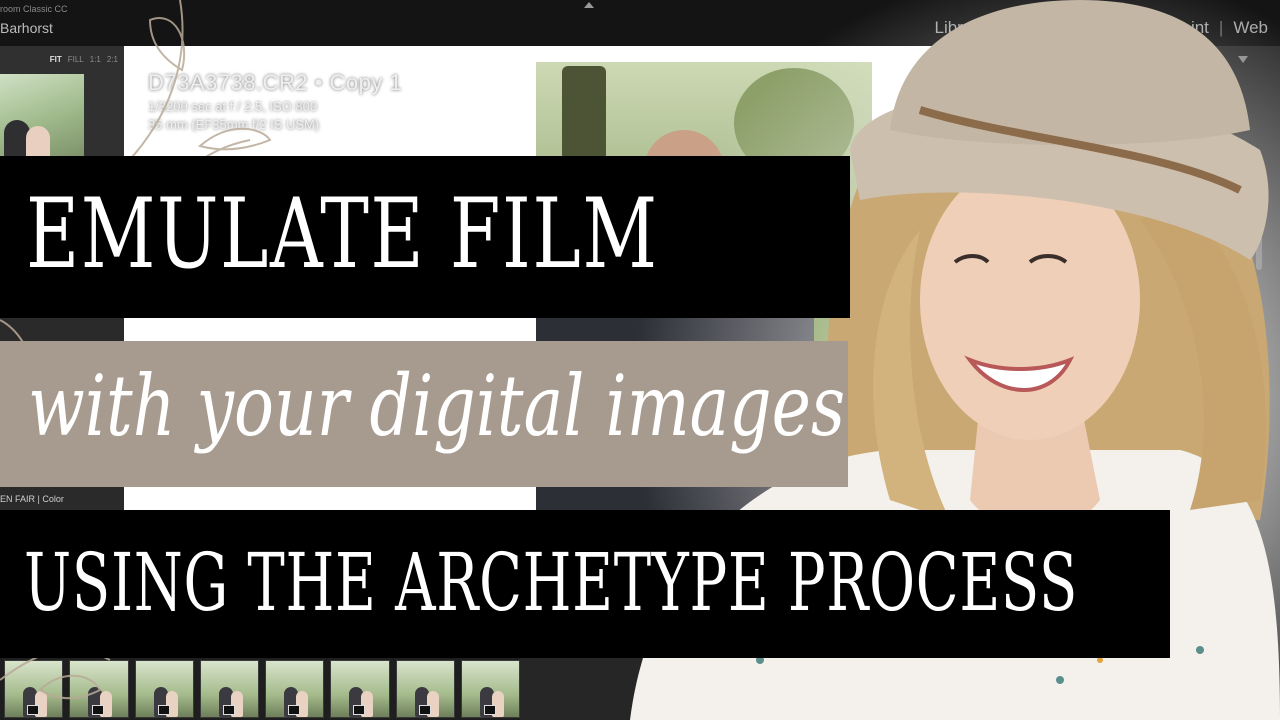 Image resolution: width=1280 pixels, height=720 pixels. I want to click on profile-label: EN FAIR | Color, so click(32, 499).